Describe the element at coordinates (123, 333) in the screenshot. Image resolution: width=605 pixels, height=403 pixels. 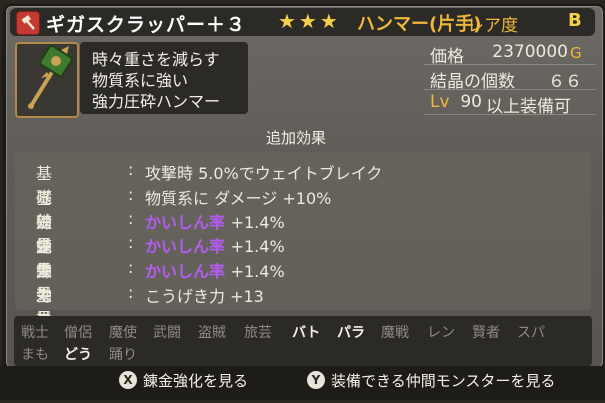
I see `job-label: 魔使` at that location.